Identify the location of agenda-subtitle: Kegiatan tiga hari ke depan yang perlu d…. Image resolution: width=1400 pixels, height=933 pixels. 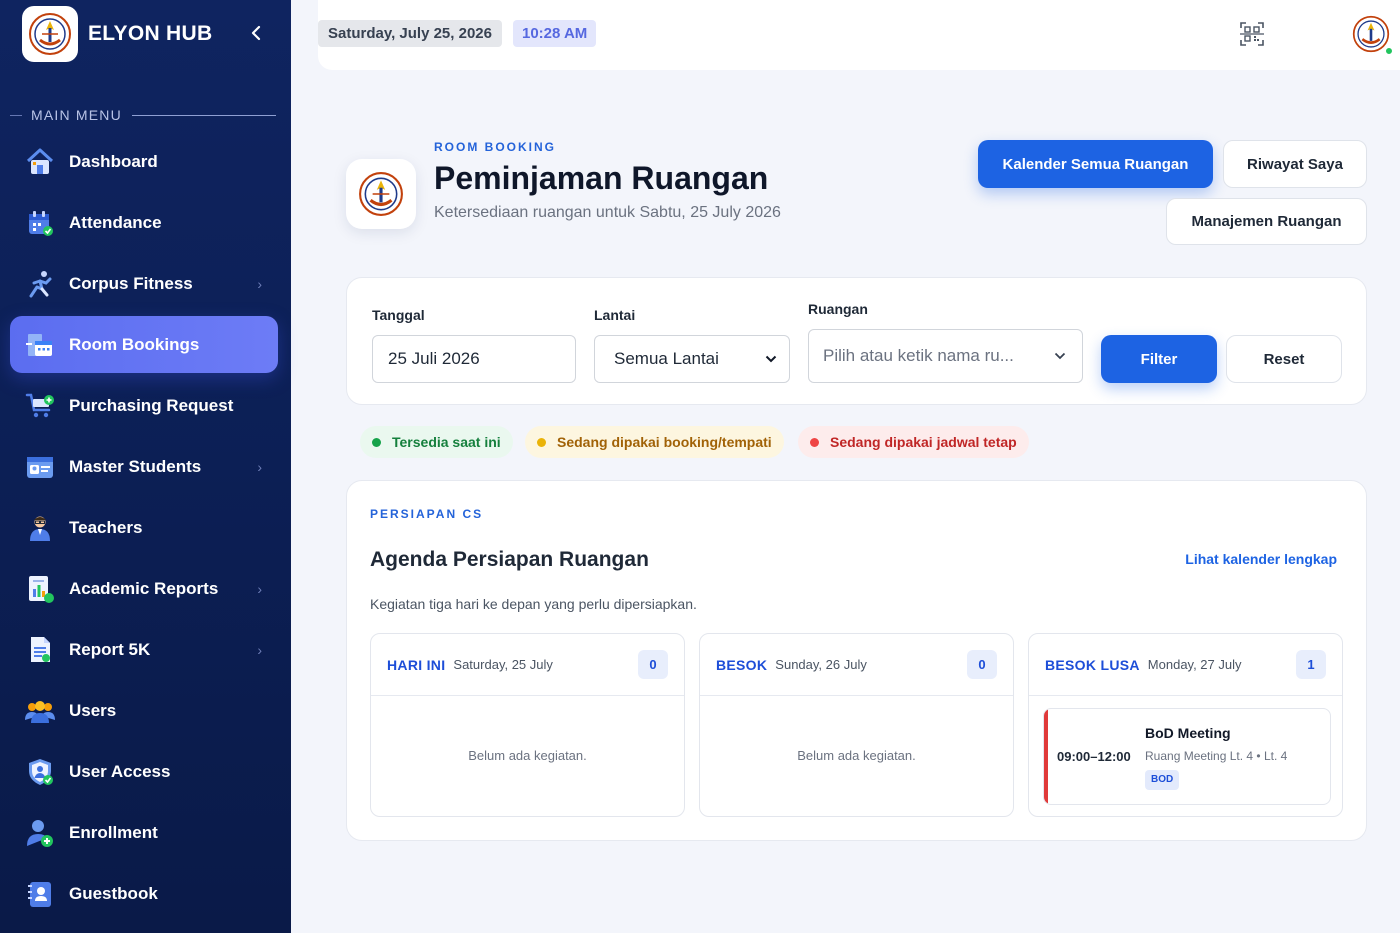
(533, 604).